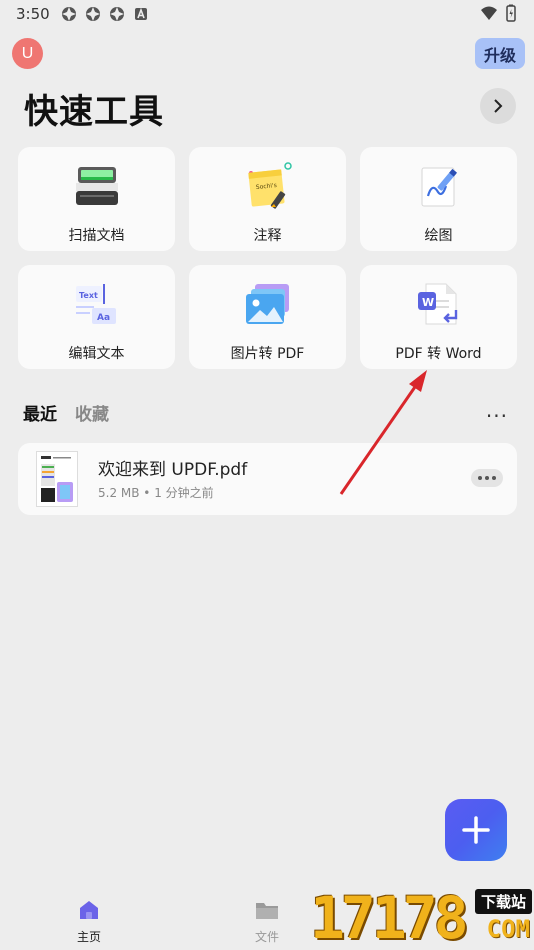 The height and width of the screenshot is (950, 534). I want to click on image-to-pdf-icon, so click(268, 305).